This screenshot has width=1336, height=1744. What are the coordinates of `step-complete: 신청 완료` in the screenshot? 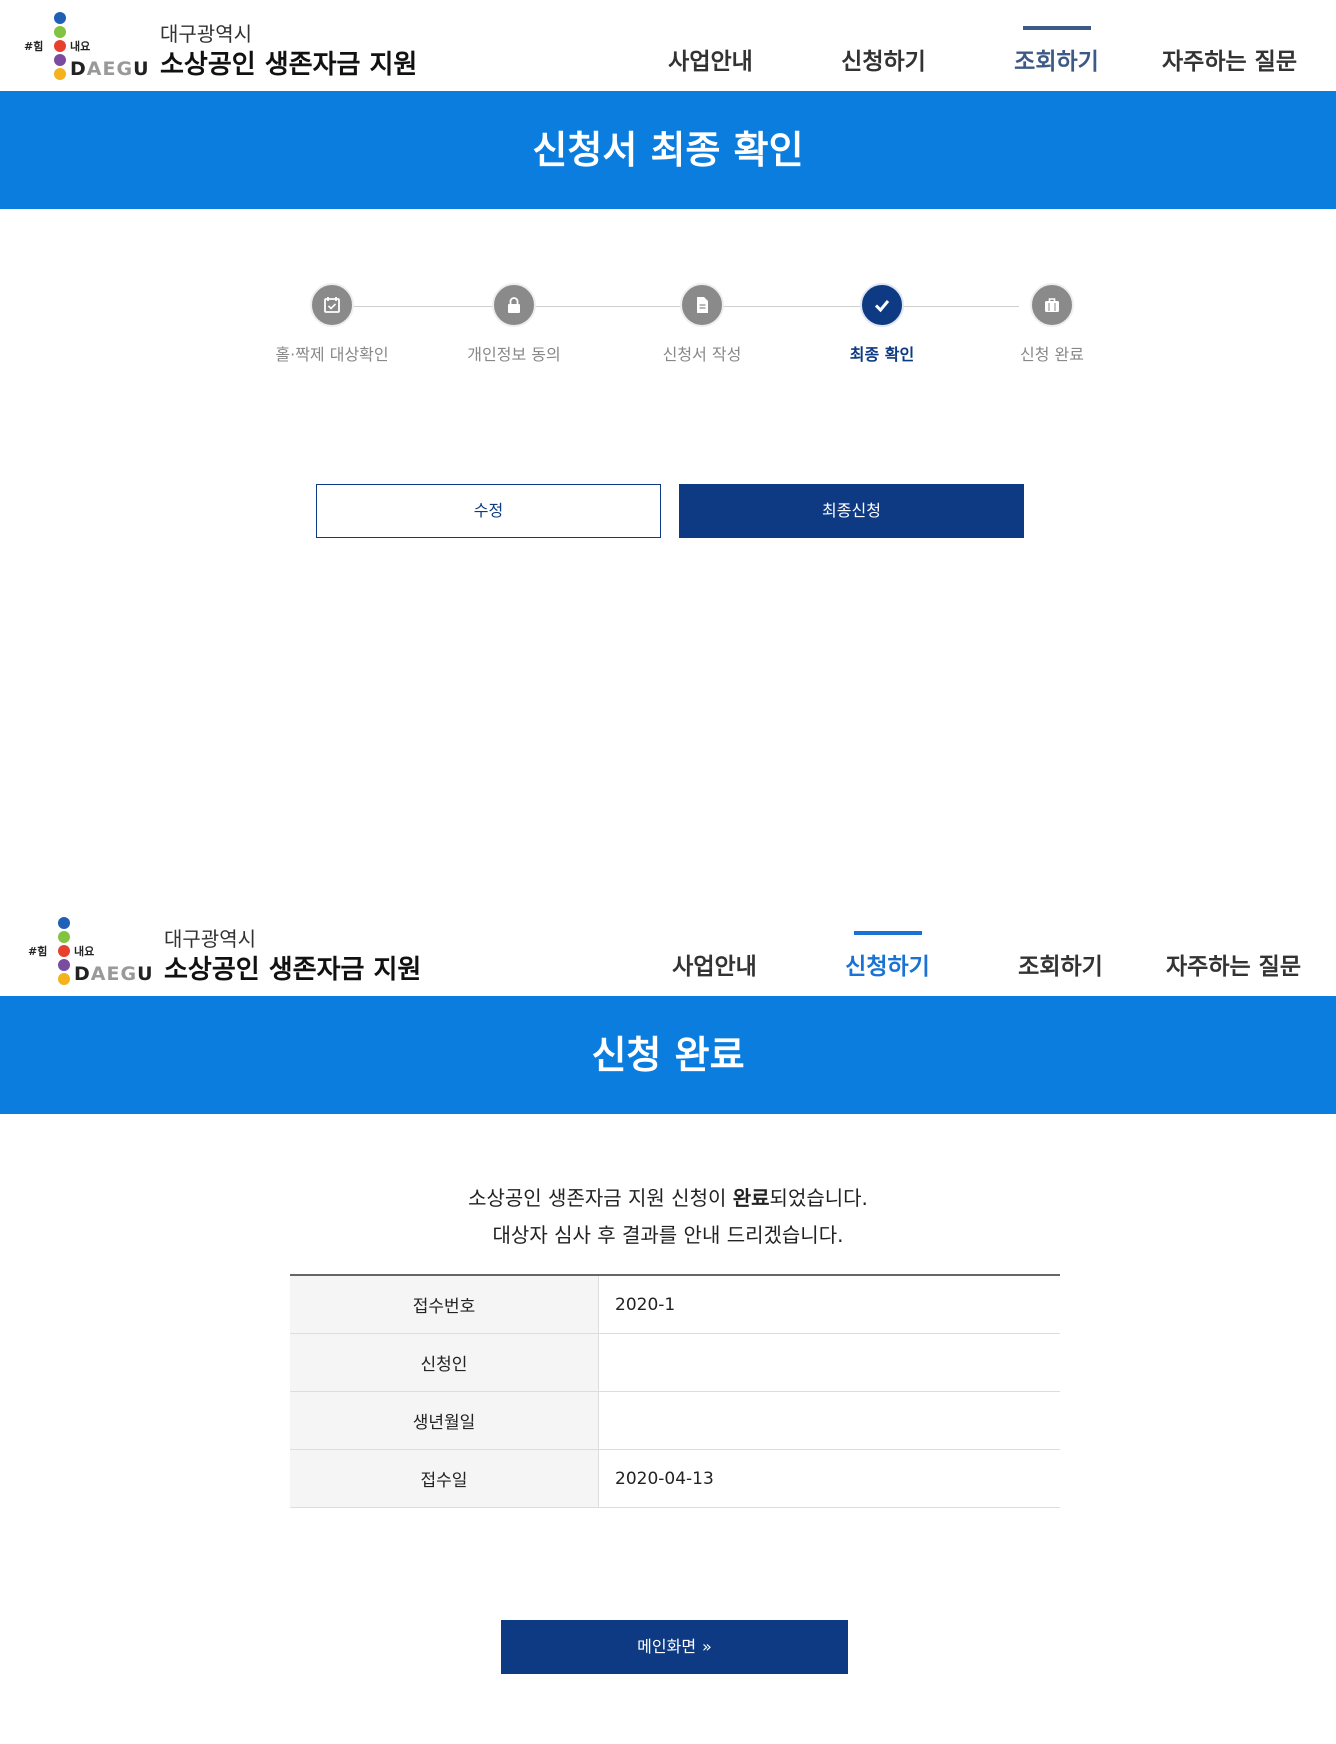 It's located at (1052, 324).